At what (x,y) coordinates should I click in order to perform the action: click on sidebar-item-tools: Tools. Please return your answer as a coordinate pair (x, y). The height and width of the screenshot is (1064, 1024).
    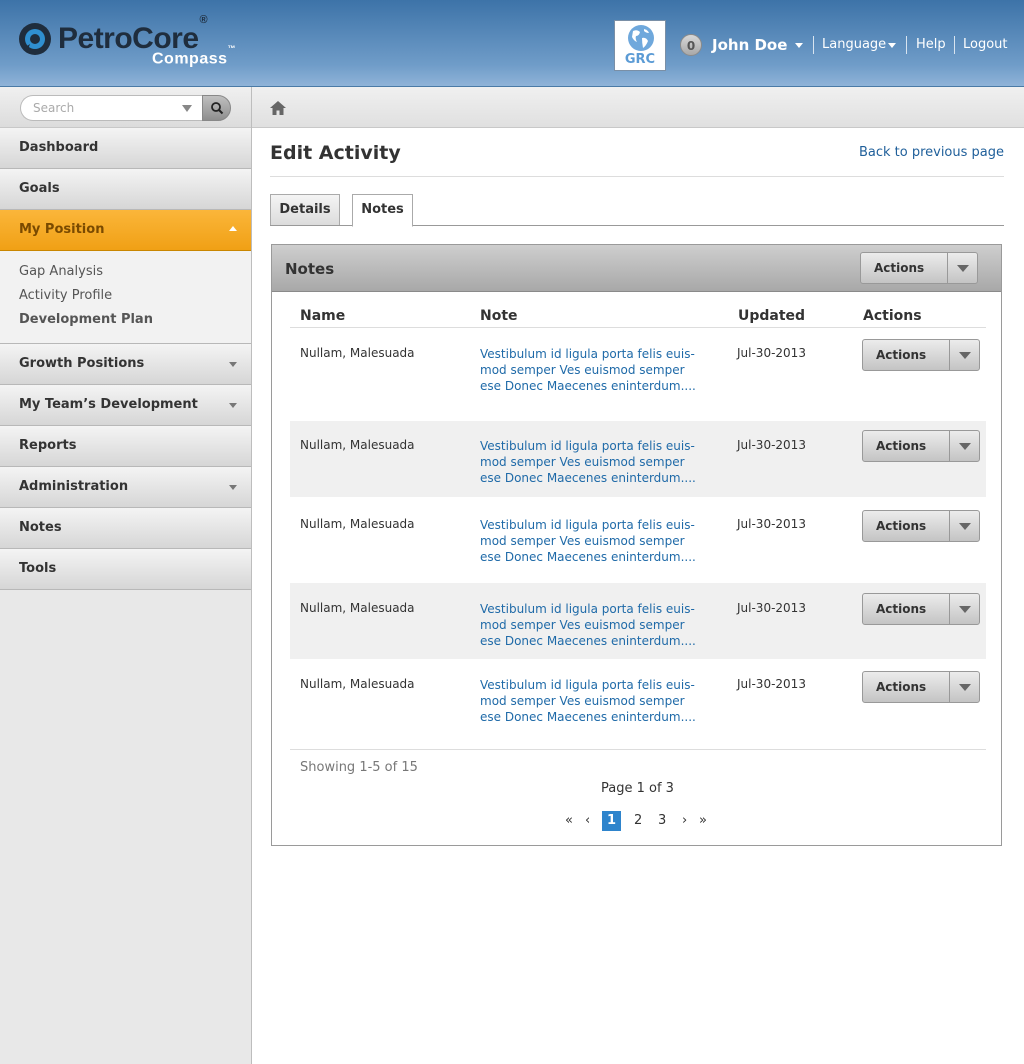
    Looking at the image, I should click on (125, 569).